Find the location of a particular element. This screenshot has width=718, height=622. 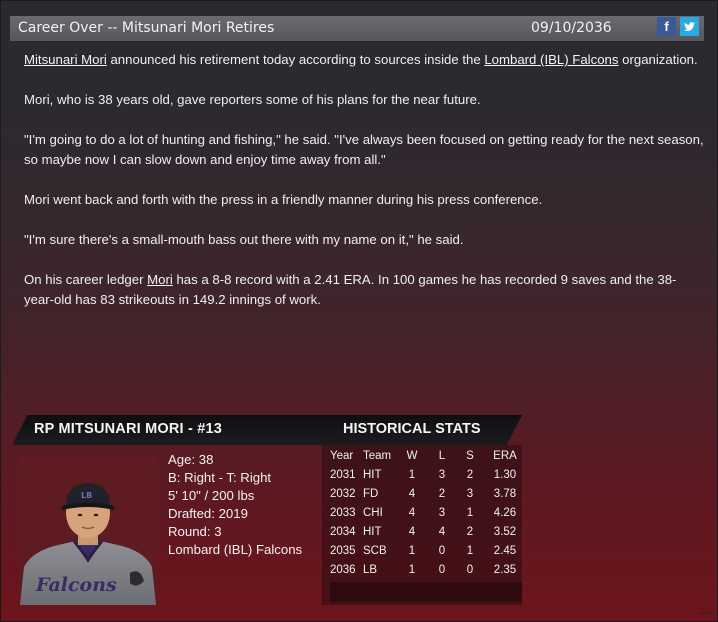

column-header-saves: S is located at coordinates (470, 456).